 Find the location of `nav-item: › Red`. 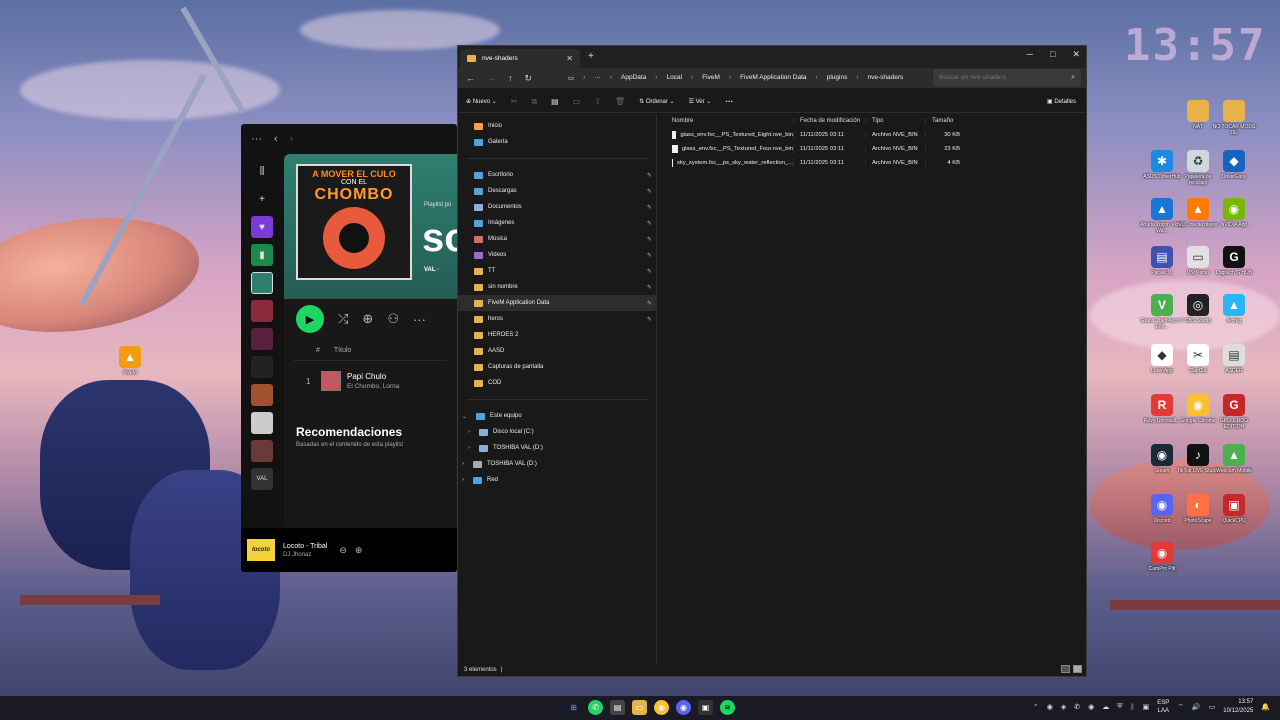

nav-item: › Red is located at coordinates (557, 480).